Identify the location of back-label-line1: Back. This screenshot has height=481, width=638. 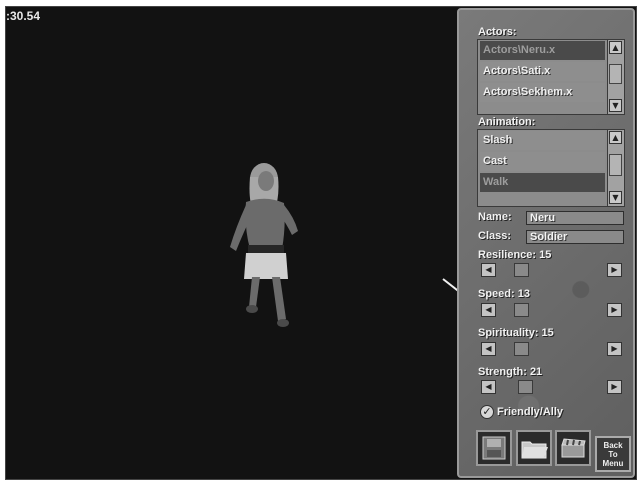
(613, 445).